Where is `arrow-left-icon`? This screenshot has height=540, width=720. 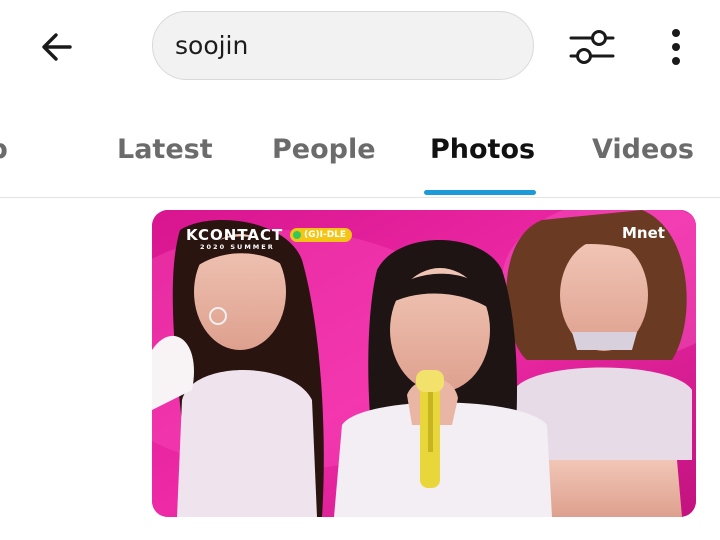
arrow-left-icon is located at coordinates (57, 47).